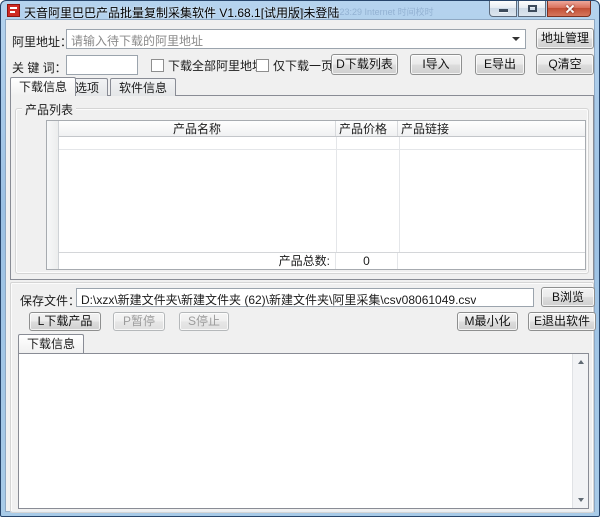 This screenshot has width=600, height=517. Describe the element at coordinates (102, 65) in the screenshot. I see `keyword-input` at that location.